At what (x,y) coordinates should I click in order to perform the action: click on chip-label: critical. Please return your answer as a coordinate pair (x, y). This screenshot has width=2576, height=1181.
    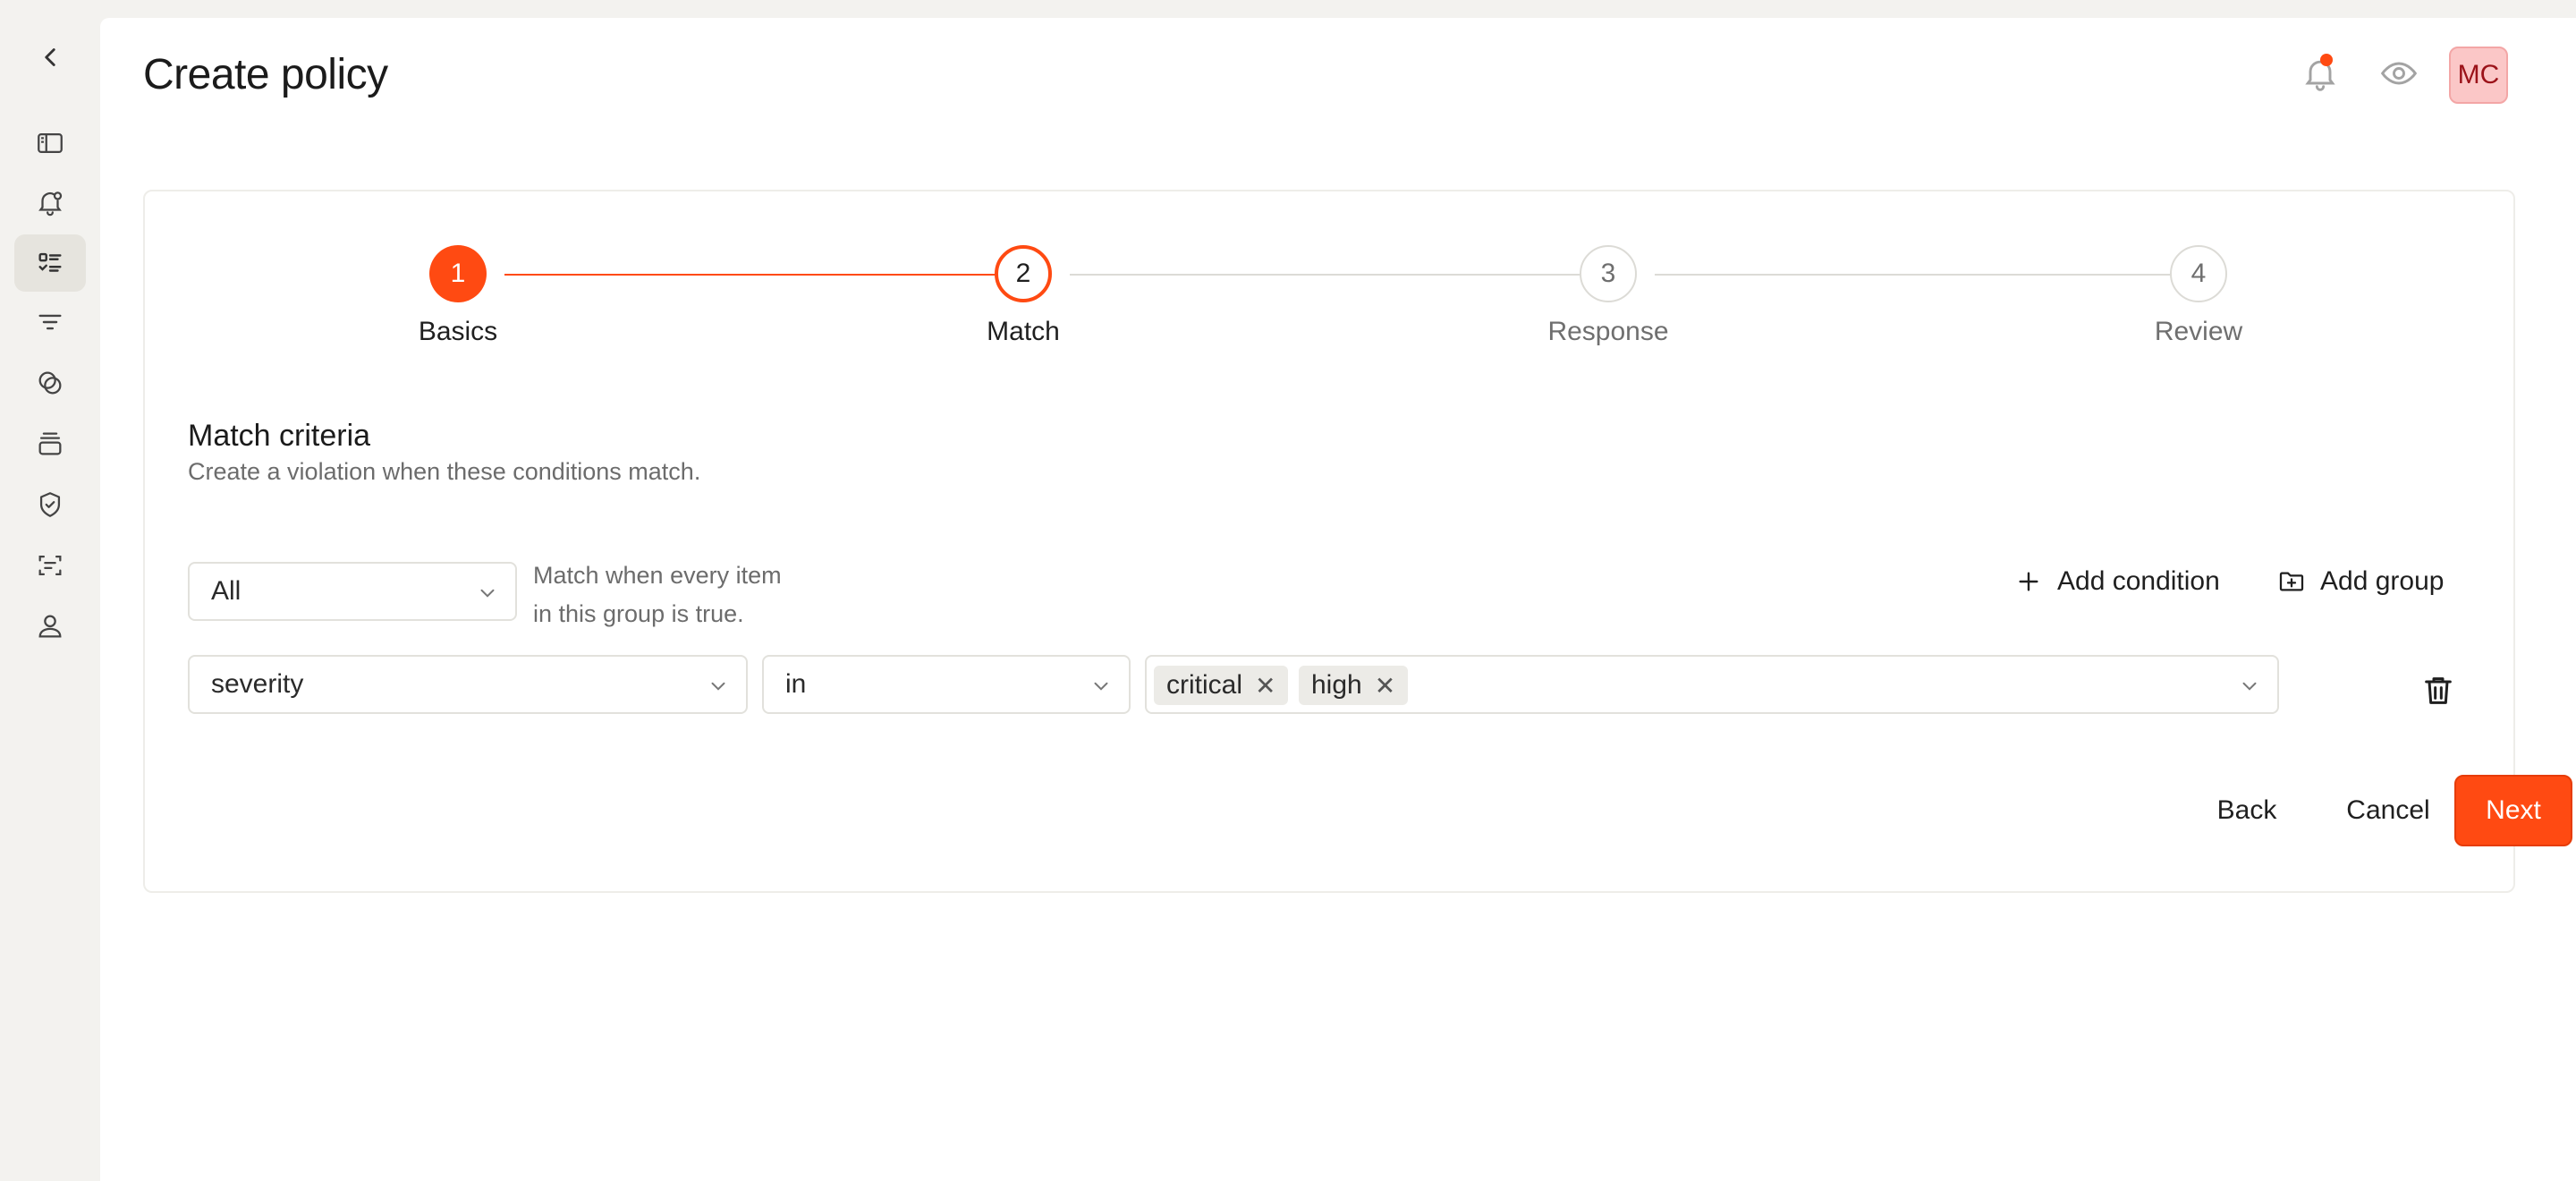
    Looking at the image, I should click on (1204, 685).